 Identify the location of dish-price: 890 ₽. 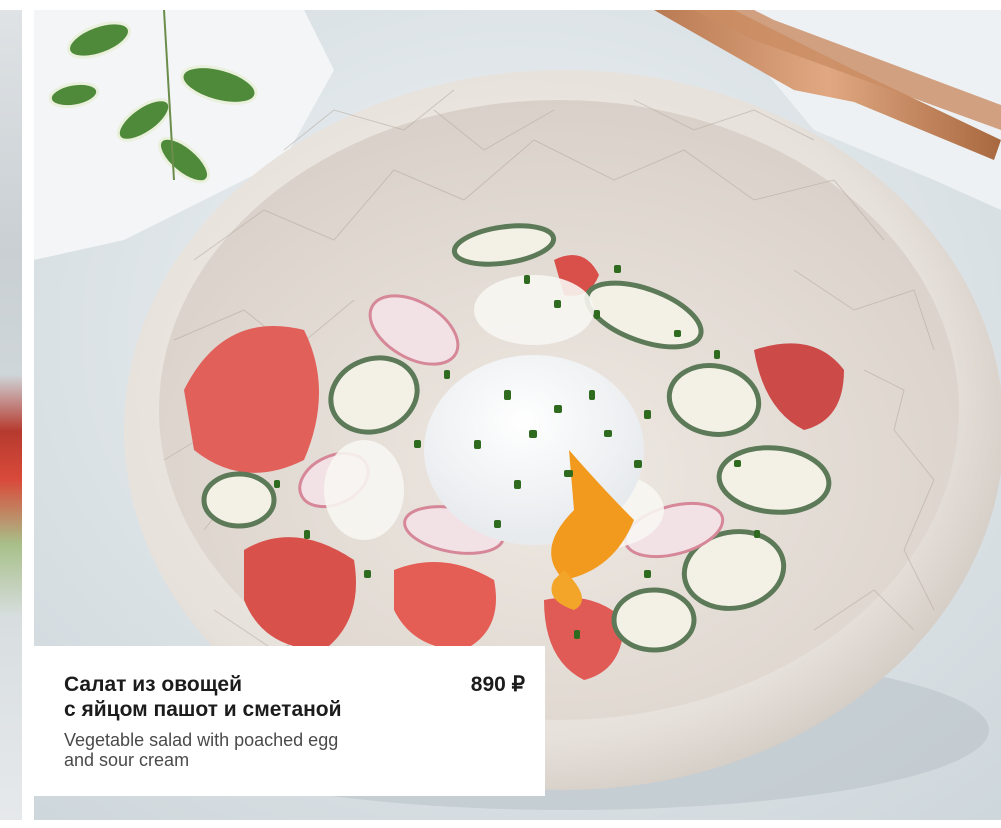
(497, 684).